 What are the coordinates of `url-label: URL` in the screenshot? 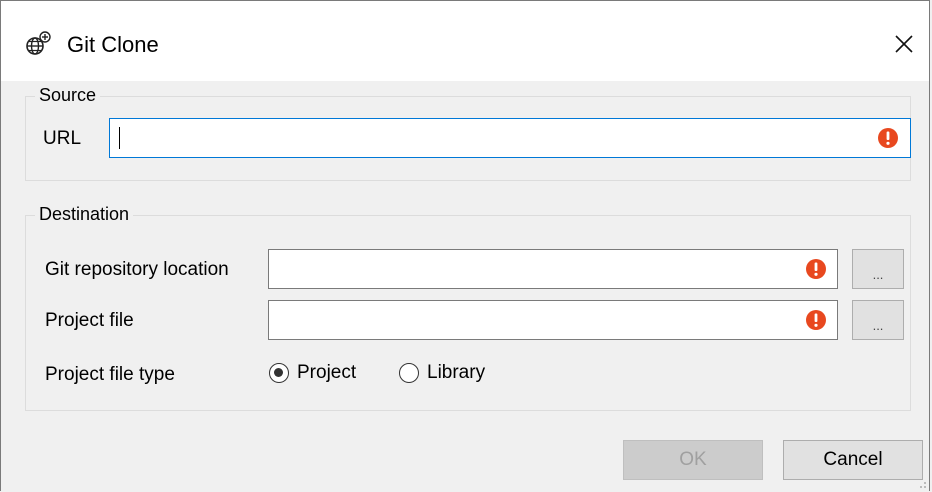 It's located at (62, 138).